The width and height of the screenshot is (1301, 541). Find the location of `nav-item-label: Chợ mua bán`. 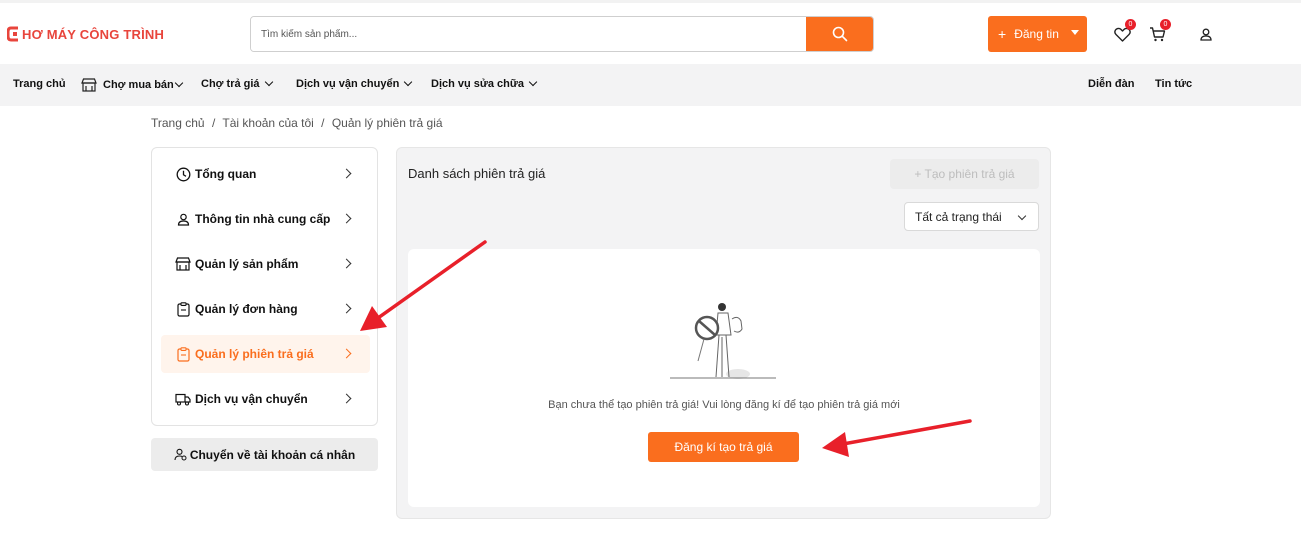

nav-item-label: Chợ mua bán is located at coordinates (138, 85).